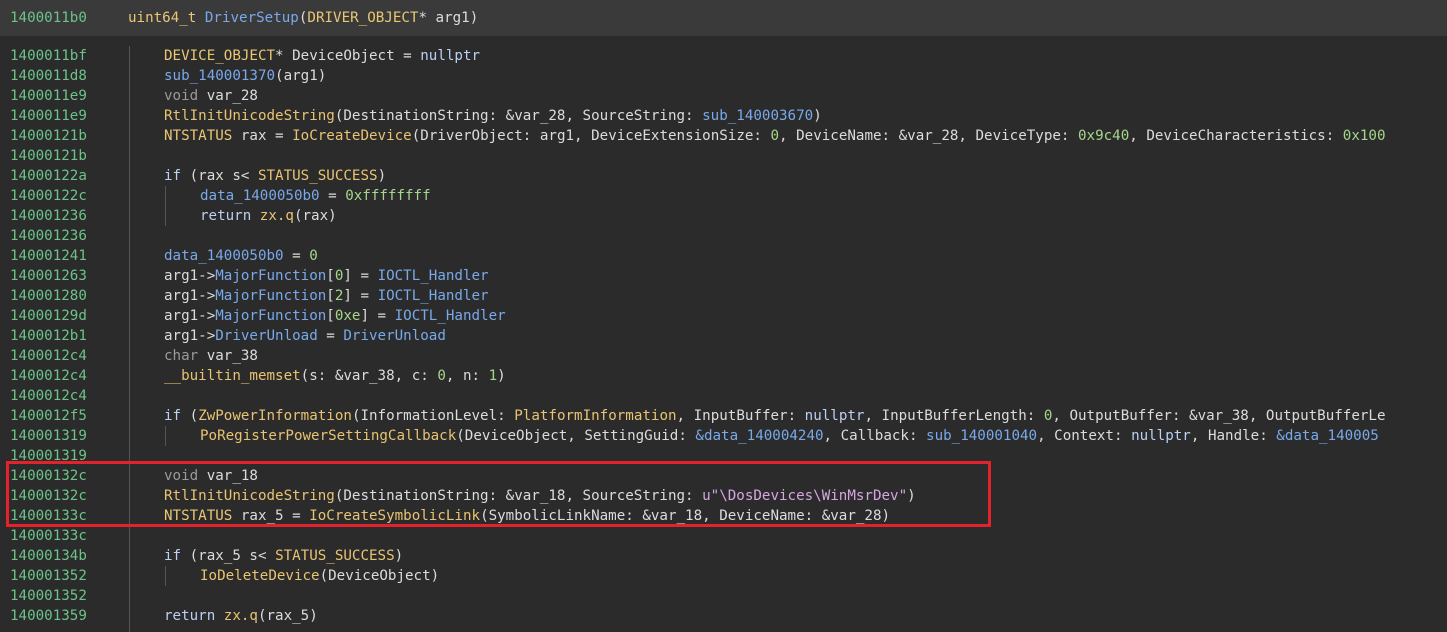  What do you see at coordinates (284, 556) in the screenshot?
I see `line-text: if (rax_5 s< STATUS_SUCCESS)` at bounding box center [284, 556].